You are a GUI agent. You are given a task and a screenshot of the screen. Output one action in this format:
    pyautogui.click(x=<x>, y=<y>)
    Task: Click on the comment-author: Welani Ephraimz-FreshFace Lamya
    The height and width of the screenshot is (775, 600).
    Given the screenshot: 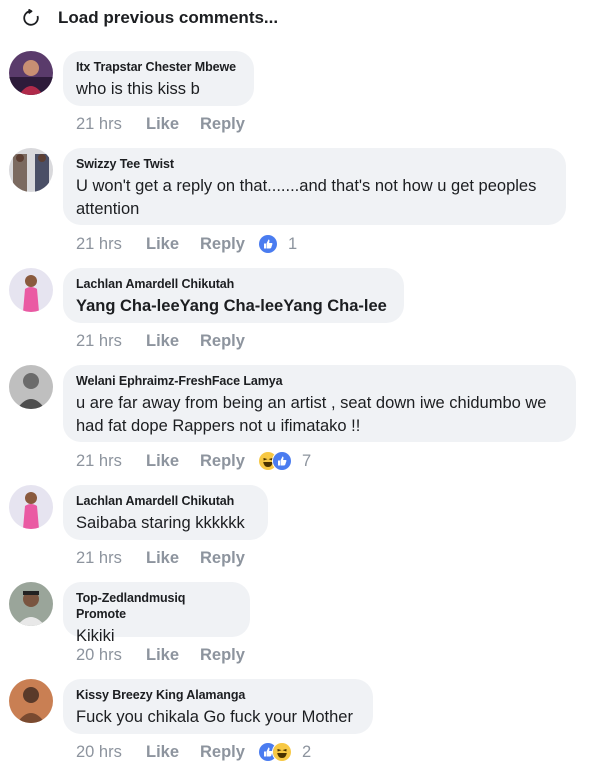 What is the action you would take?
    pyautogui.click(x=319, y=381)
    